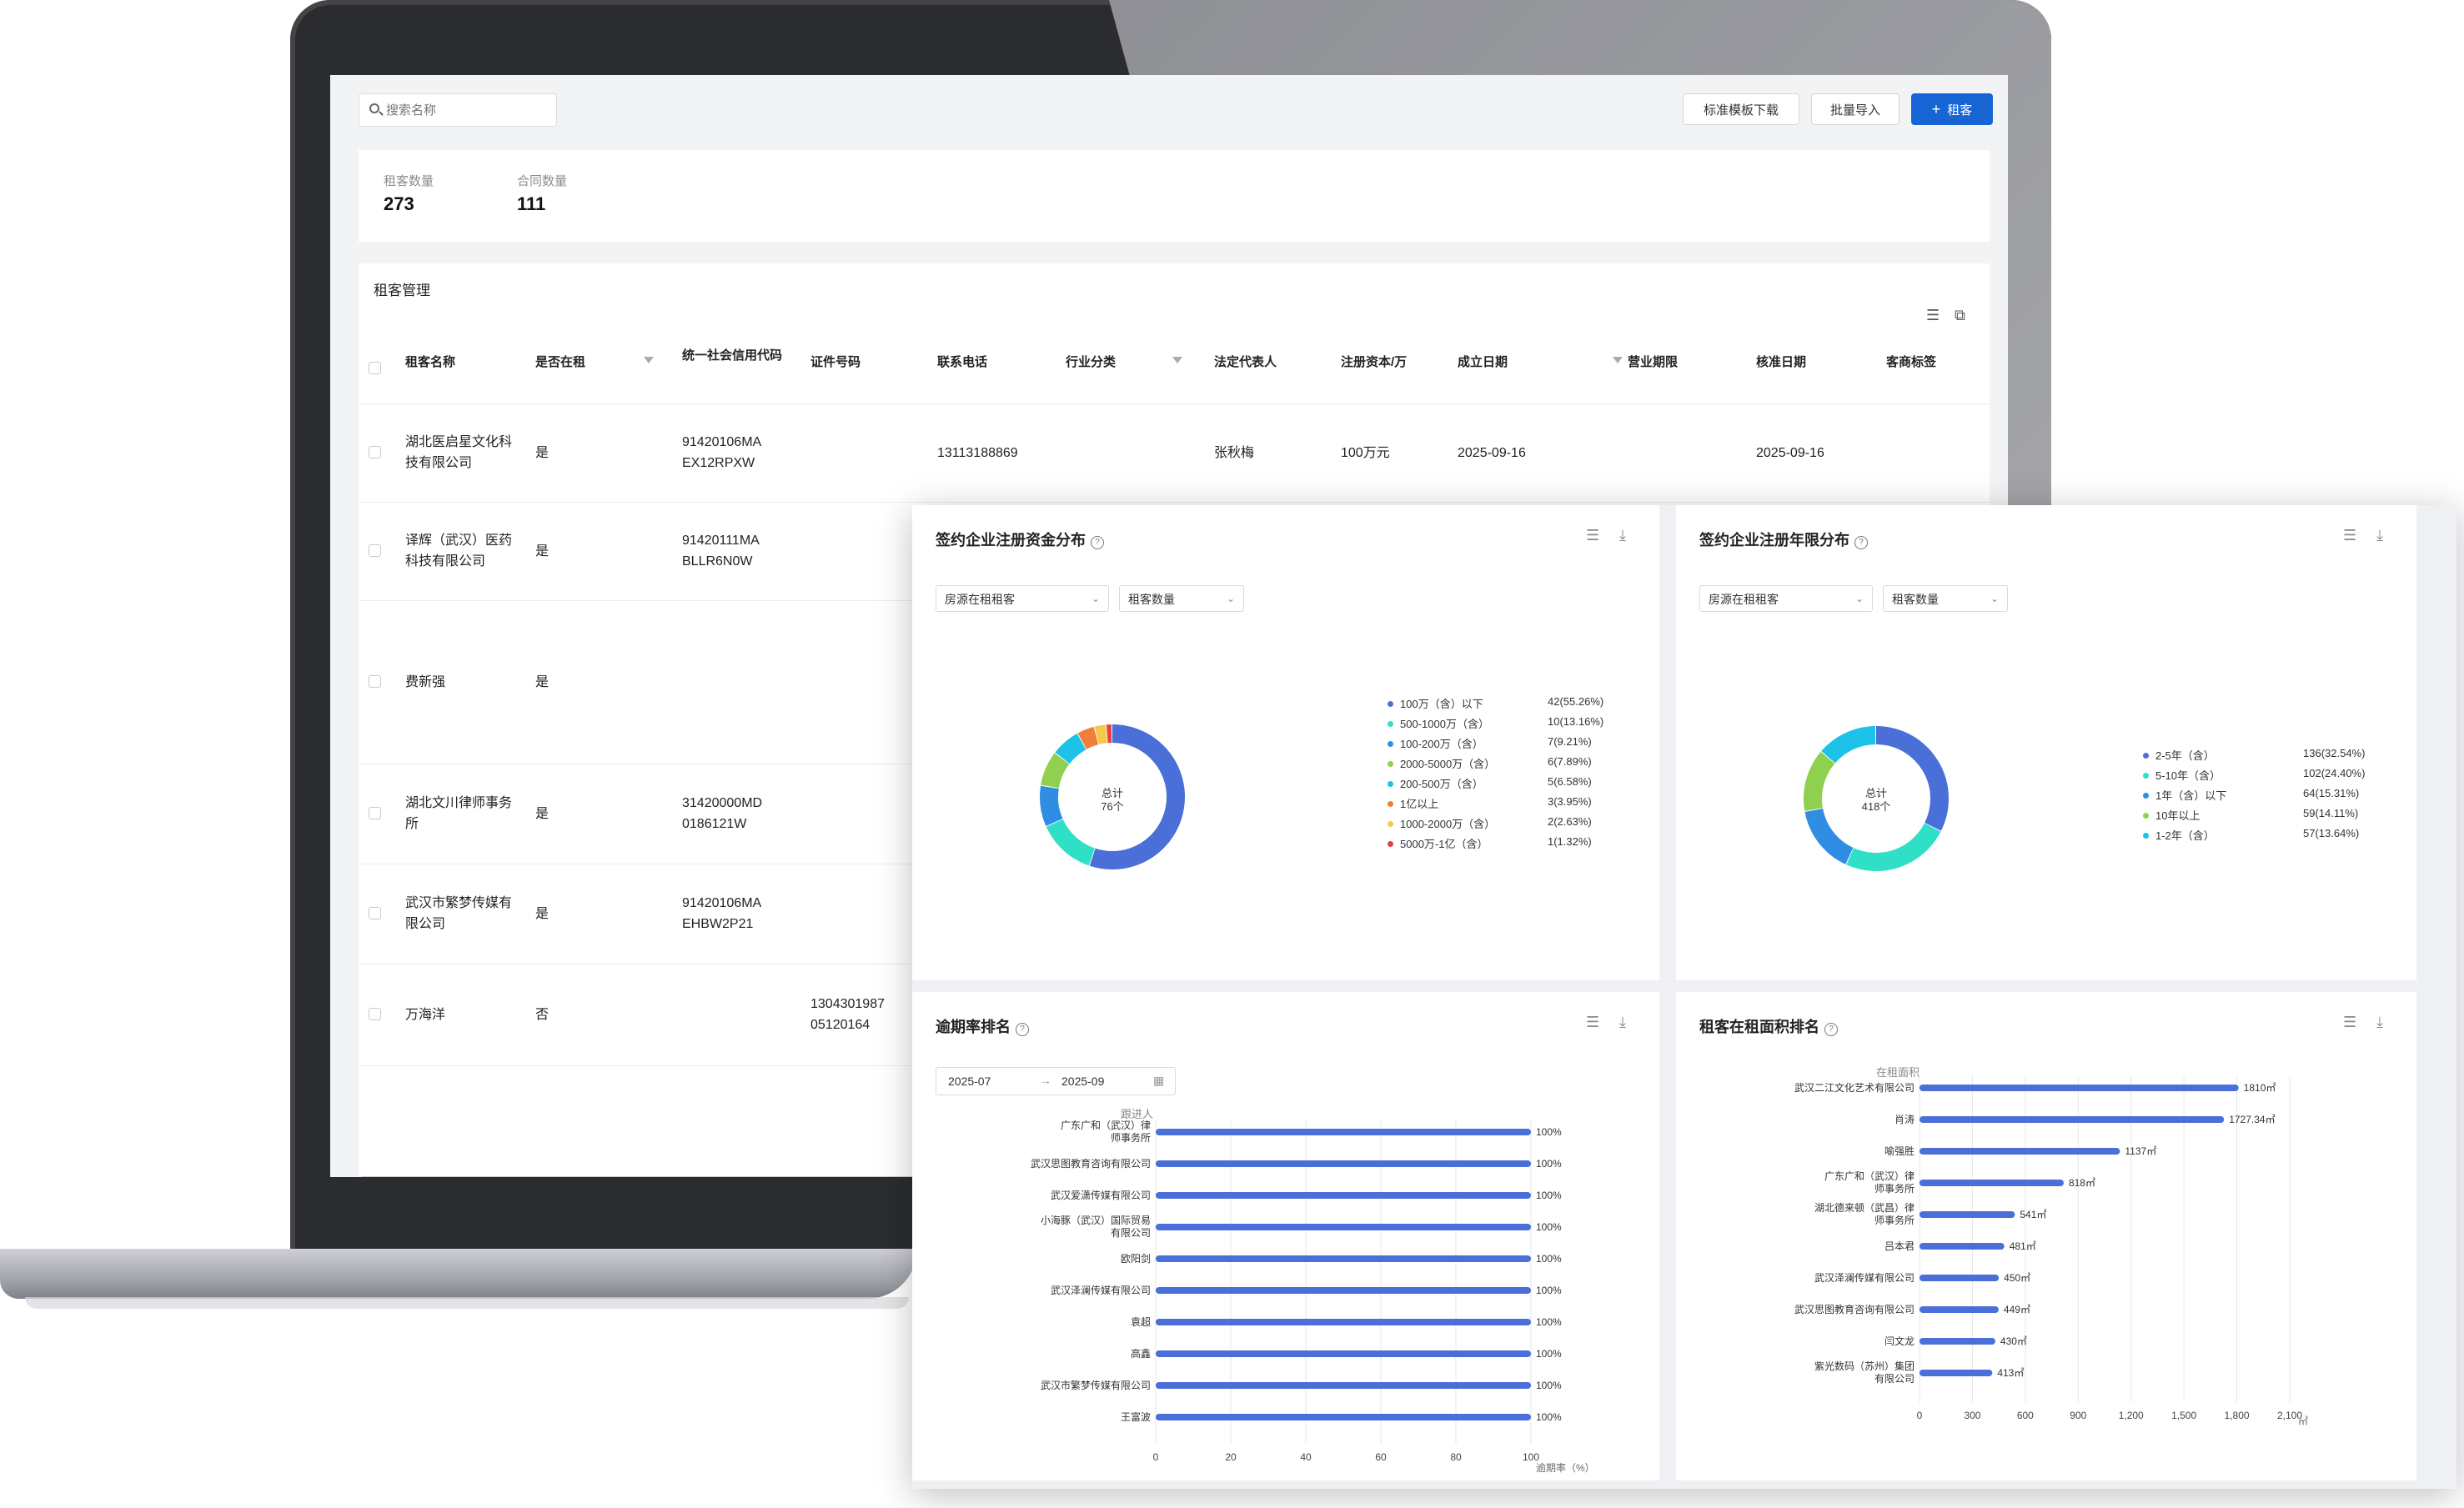  I want to click on legend-item: 1-2年（含）, so click(2179, 835).